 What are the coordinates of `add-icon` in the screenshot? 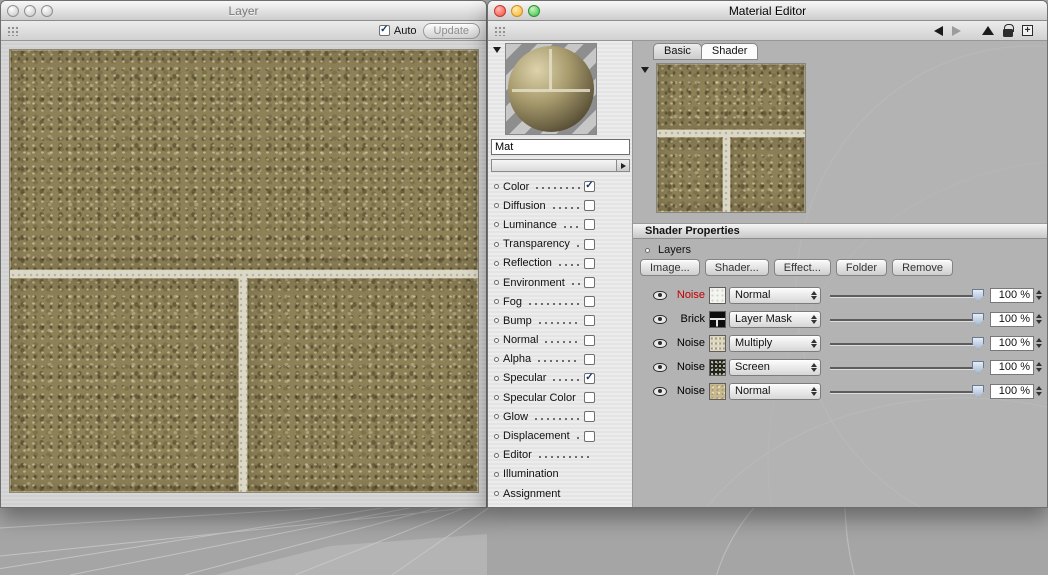 It's located at (1027, 30).